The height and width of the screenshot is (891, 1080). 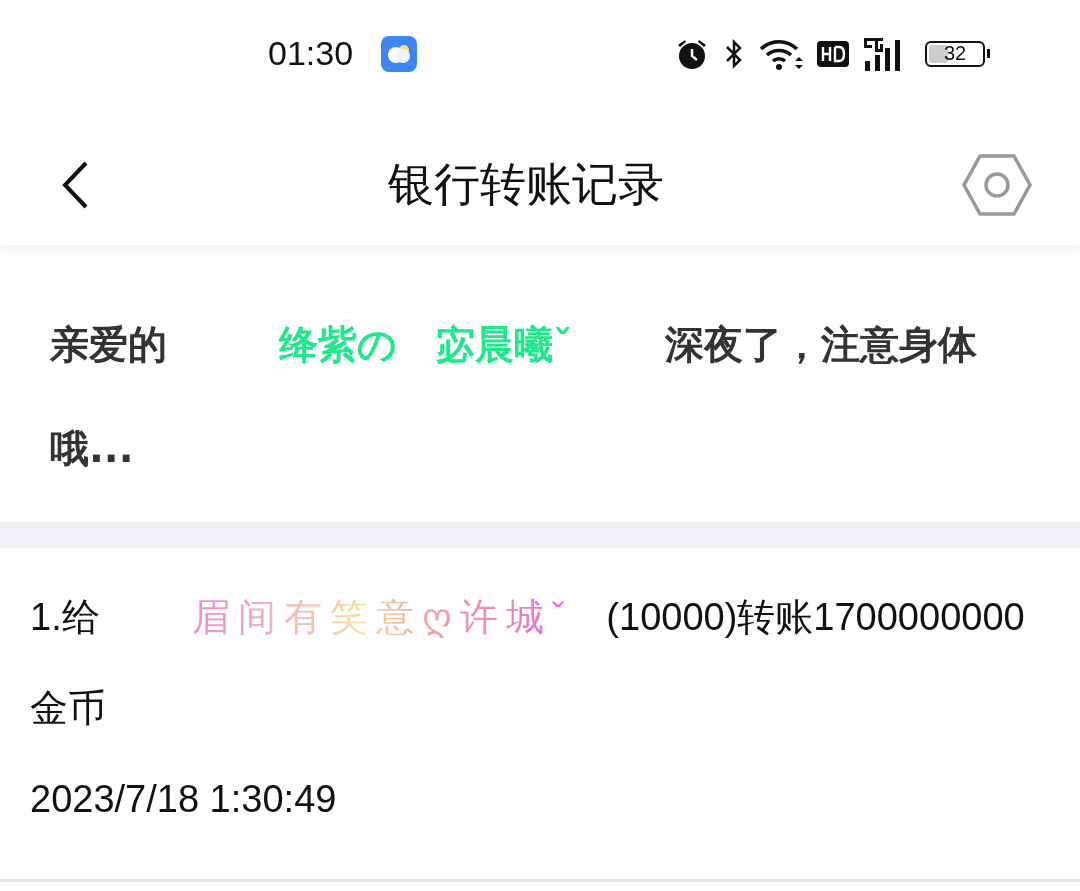 What do you see at coordinates (184, 799) in the screenshot?
I see `transfer-time: 2023/7/18 1:30:49` at bounding box center [184, 799].